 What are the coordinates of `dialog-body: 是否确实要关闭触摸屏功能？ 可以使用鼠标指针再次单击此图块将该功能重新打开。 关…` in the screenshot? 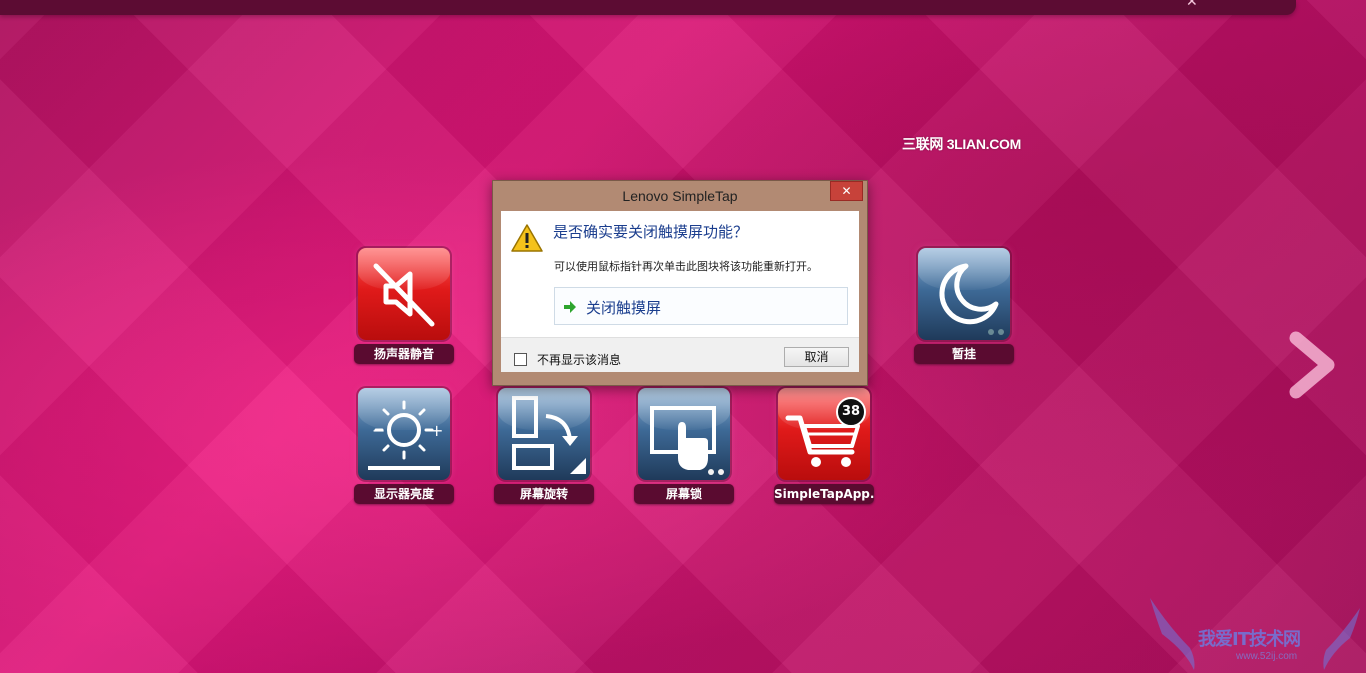 It's located at (680, 274).